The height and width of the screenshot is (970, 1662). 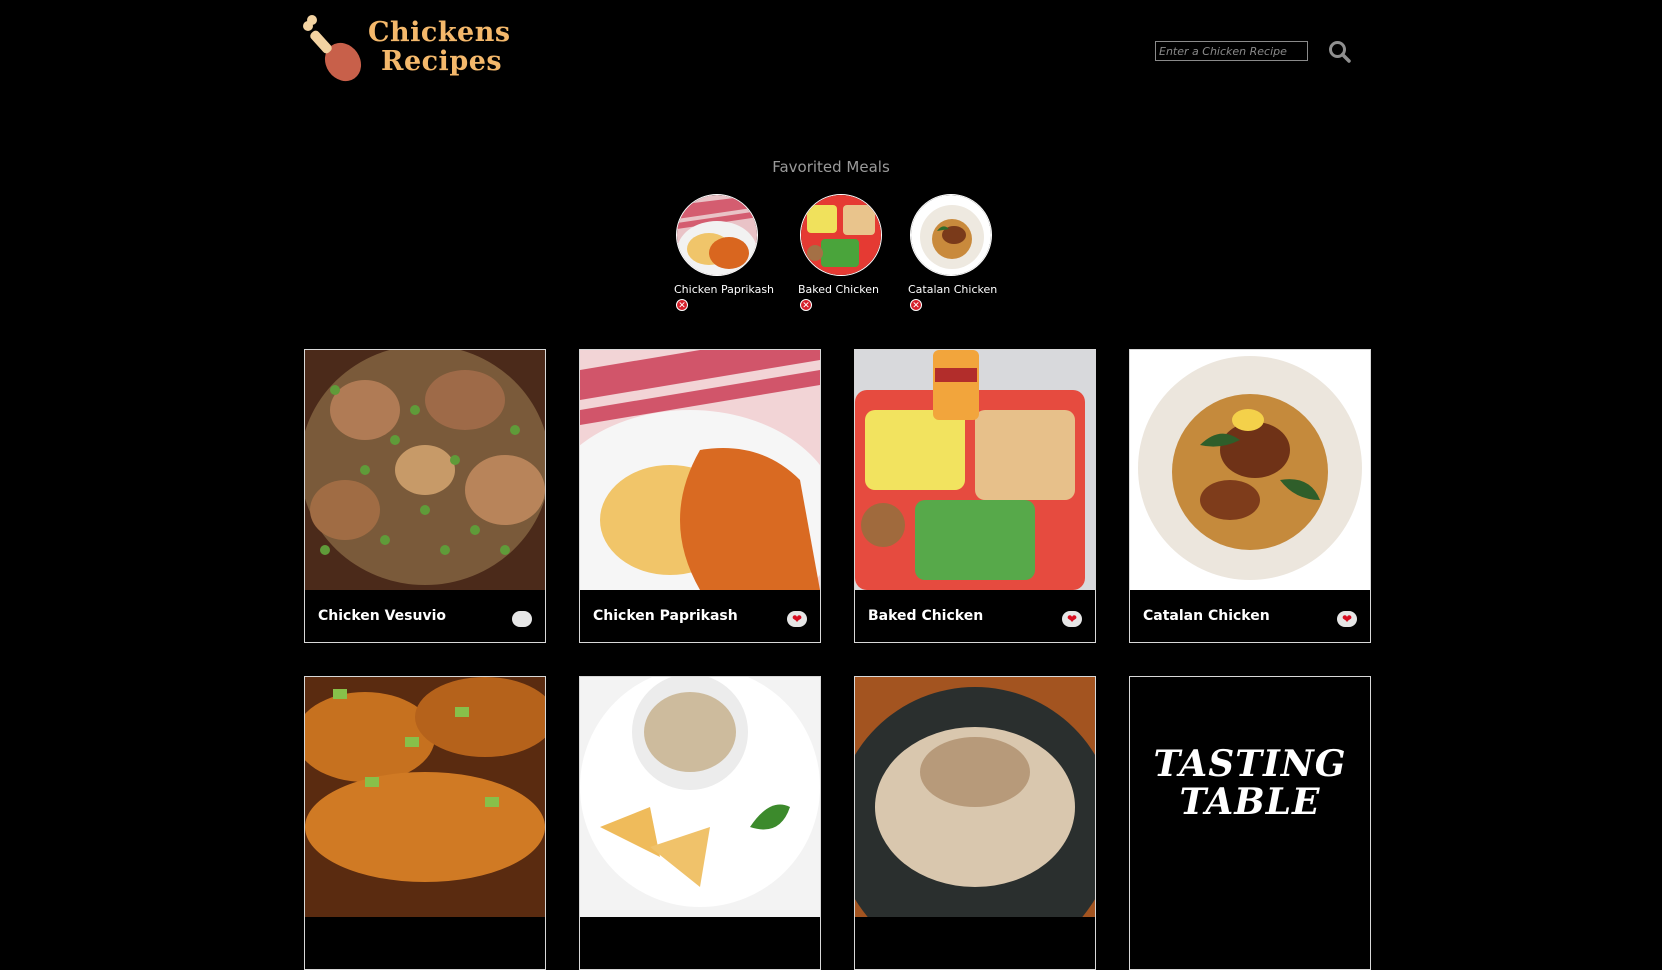 What do you see at coordinates (831, 55) in the screenshot?
I see `header: Chickens Recipes` at bounding box center [831, 55].